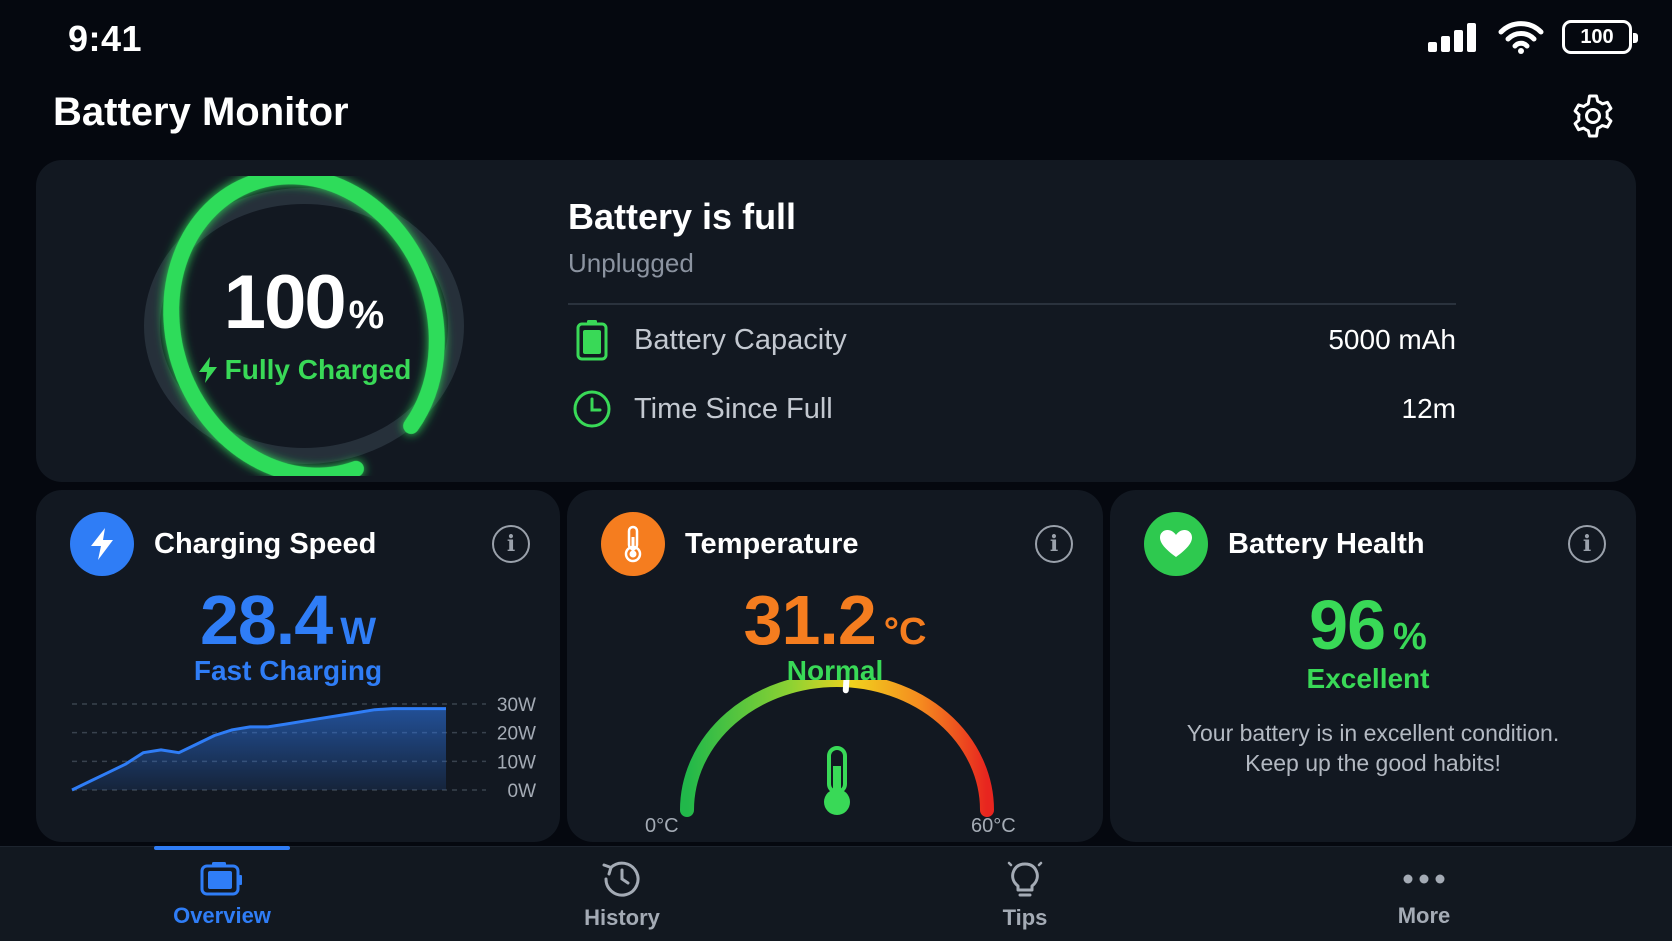 The width and height of the screenshot is (1672, 941). Describe the element at coordinates (622, 917) in the screenshot. I see `tab-label: History` at that location.